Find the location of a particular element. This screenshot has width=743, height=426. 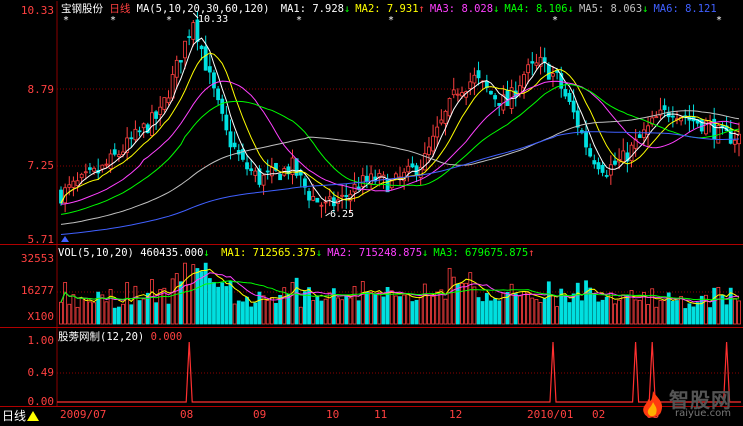

ma-indicator-3-arrow: ↓ is located at coordinates (496, 9).